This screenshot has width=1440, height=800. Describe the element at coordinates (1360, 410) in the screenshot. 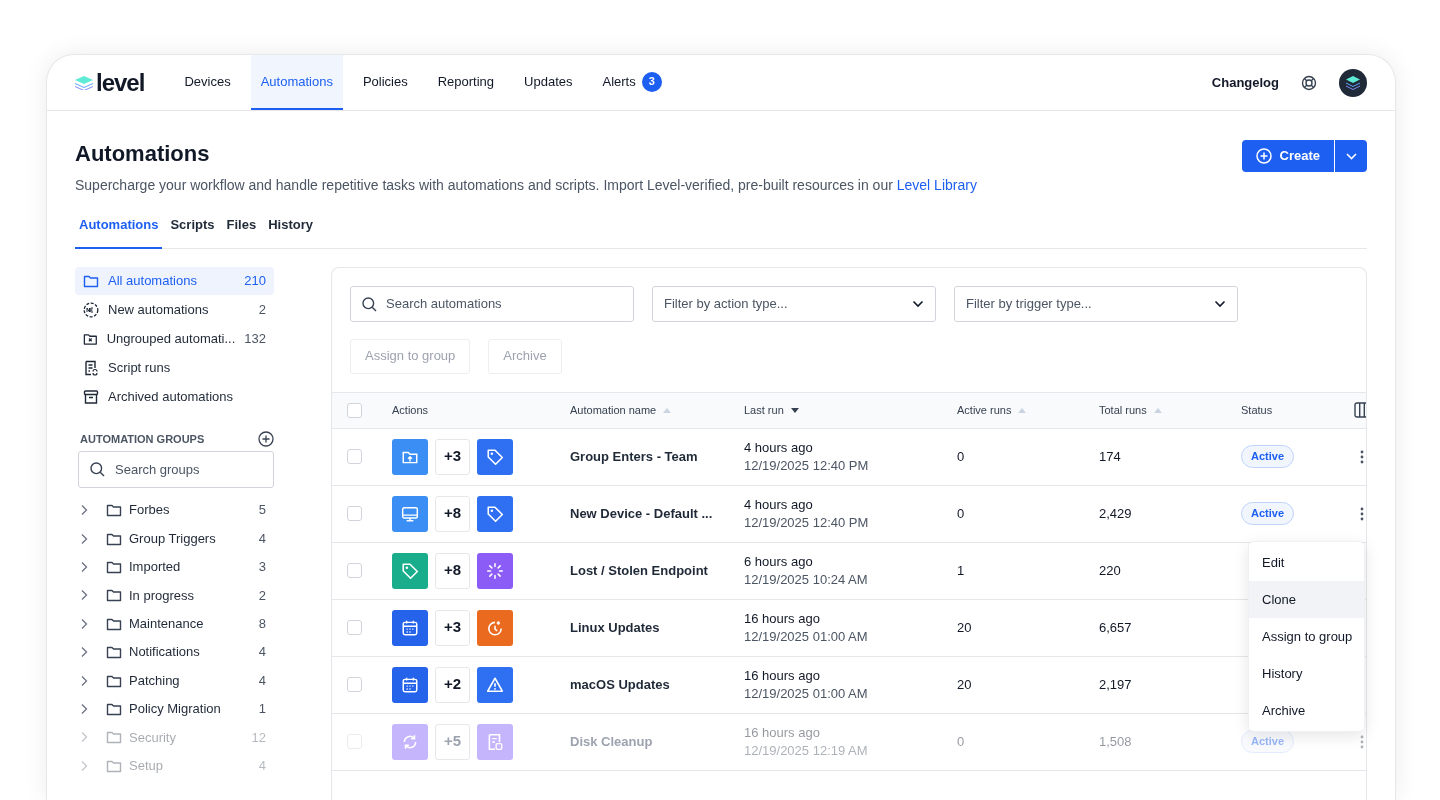

I see `columns-icon` at that location.